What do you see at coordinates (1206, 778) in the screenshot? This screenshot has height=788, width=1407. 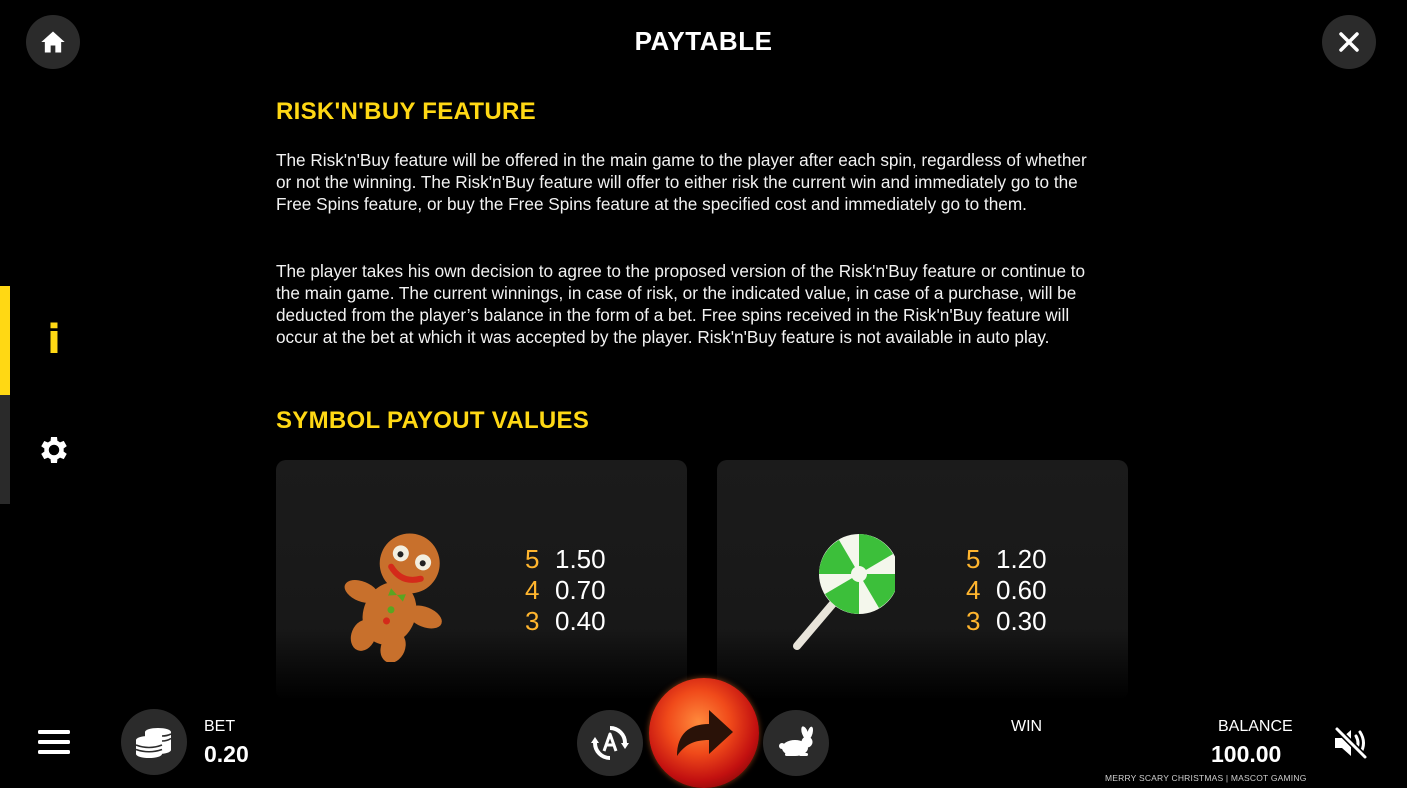 I see `game-provider-footer: MERRY SCARY CHRISTMAS | MASCOT GAMING` at bounding box center [1206, 778].